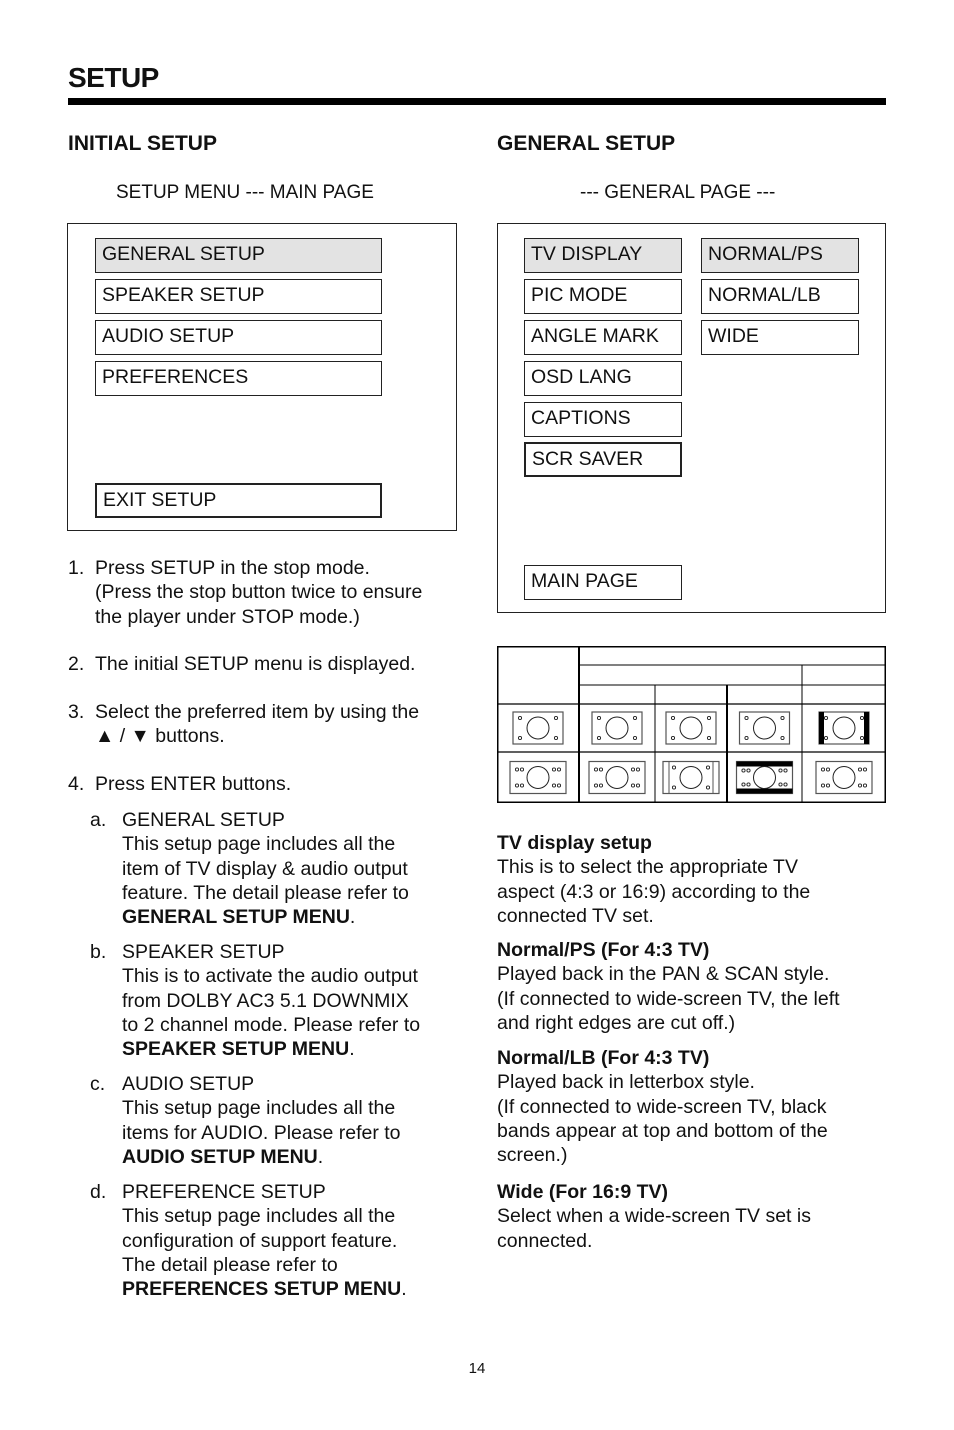 This screenshot has width=954, height=1430. I want to click on desc-text: bands appear at top and bottom of the, so click(662, 1130).